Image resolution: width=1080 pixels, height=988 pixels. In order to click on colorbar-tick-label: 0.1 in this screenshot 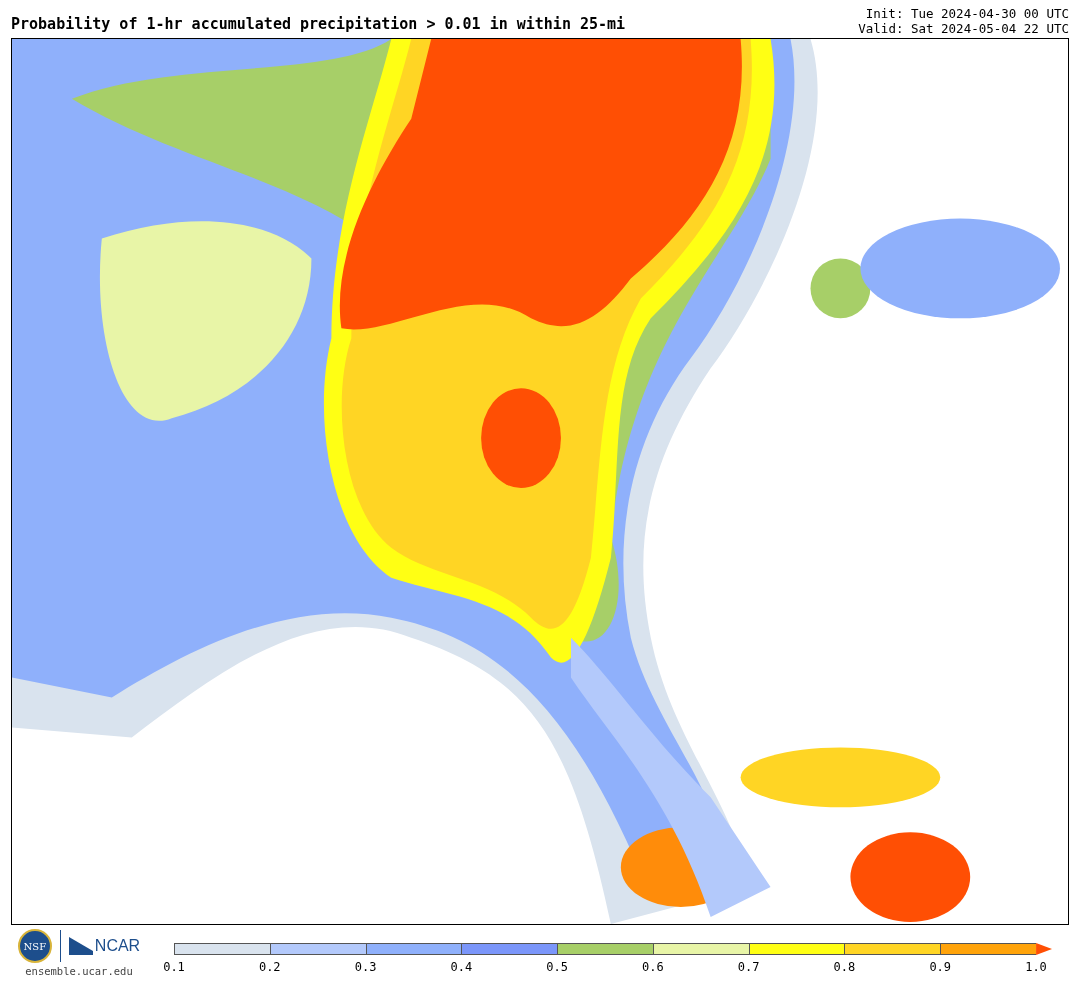, I will do `click(174, 967)`.